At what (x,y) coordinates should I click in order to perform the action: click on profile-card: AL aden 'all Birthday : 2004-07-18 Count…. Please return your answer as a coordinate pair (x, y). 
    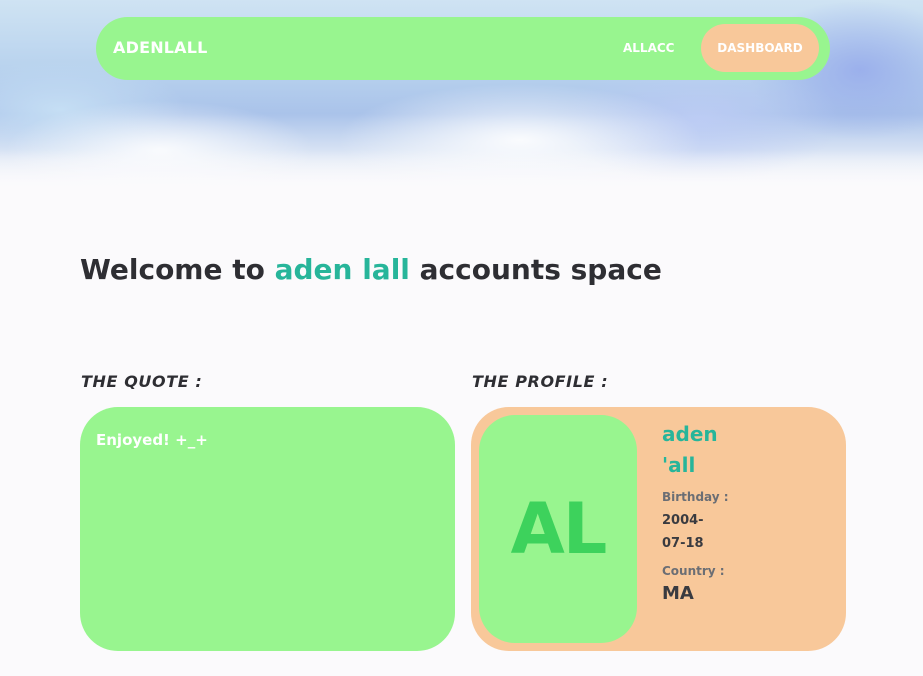
    Looking at the image, I should click on (658, 529).